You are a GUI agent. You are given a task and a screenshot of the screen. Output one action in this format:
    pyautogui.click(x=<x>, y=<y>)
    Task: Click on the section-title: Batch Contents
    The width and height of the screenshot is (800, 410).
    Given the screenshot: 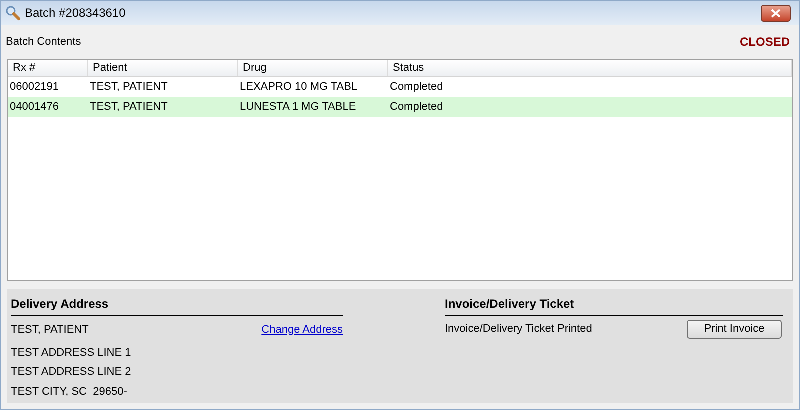 What is the action you would take?
    pyautogui.click(x=44, y=42)
    